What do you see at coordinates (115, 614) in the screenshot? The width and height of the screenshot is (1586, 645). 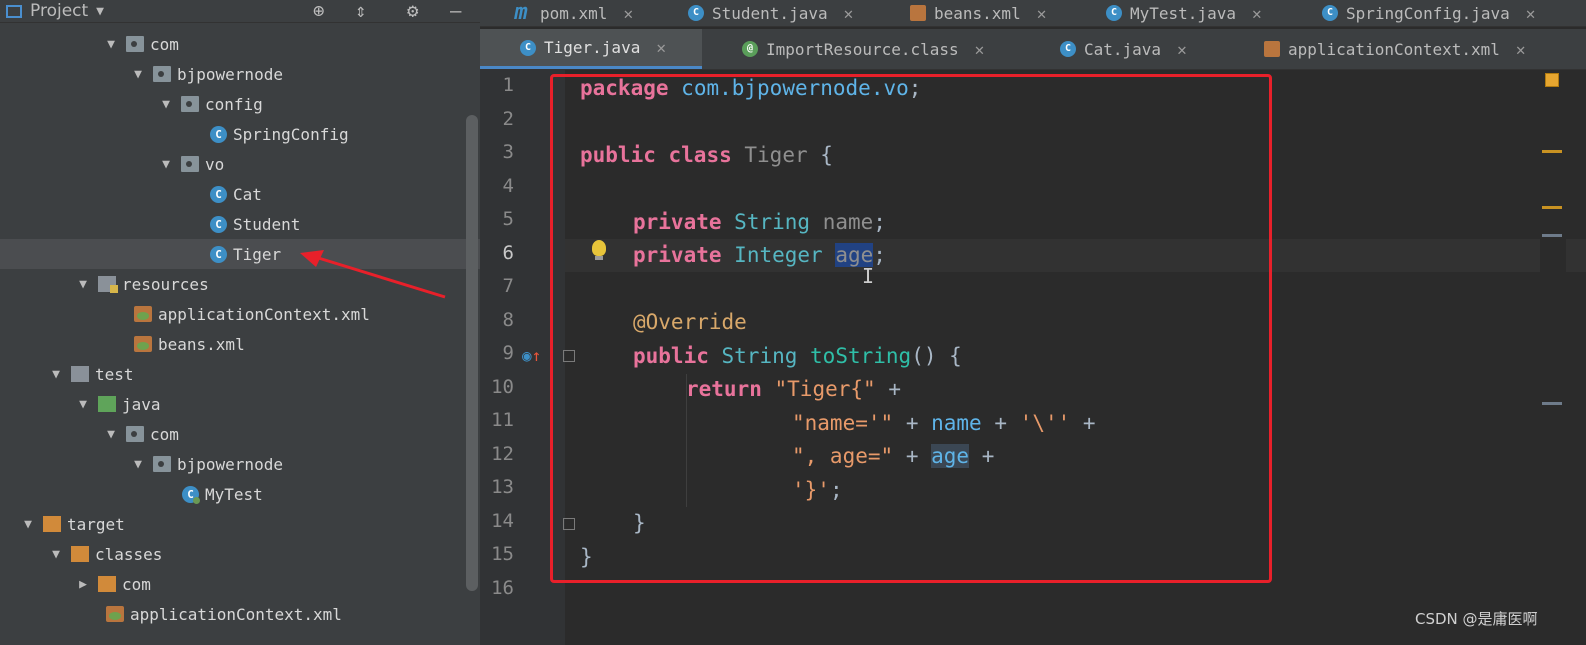 I see `xml-file-icon` at bounding box center [115, 614].